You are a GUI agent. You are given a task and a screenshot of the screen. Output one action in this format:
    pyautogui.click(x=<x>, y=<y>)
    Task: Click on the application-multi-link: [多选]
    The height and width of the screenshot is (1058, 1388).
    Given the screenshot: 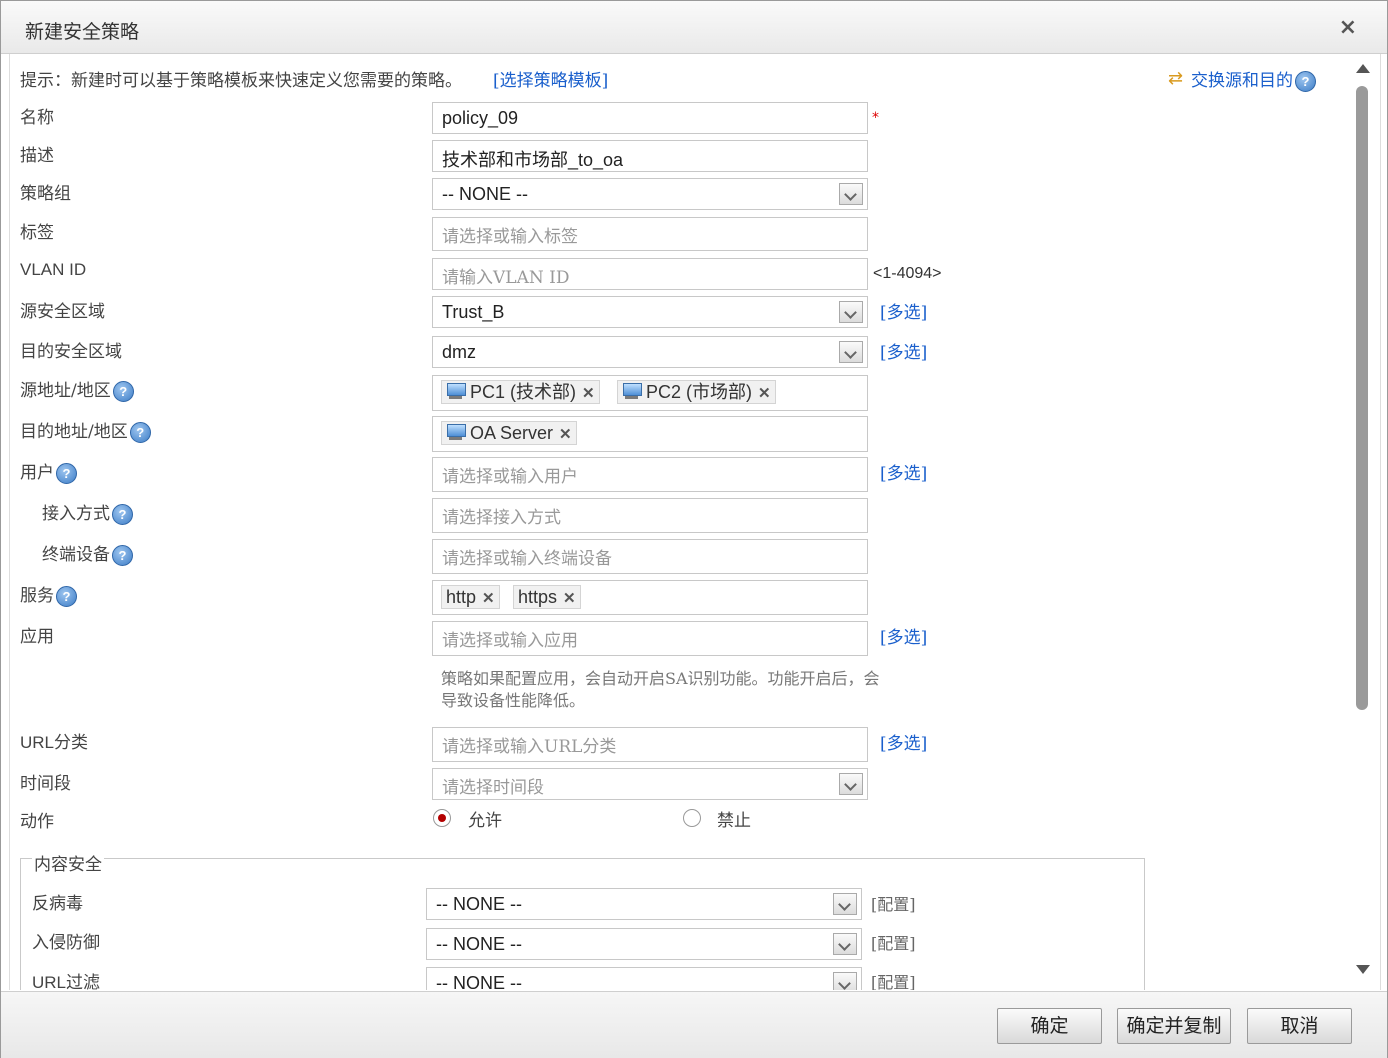 What is the action you would take?
    pyautogui.click(x=903, y=635)
    